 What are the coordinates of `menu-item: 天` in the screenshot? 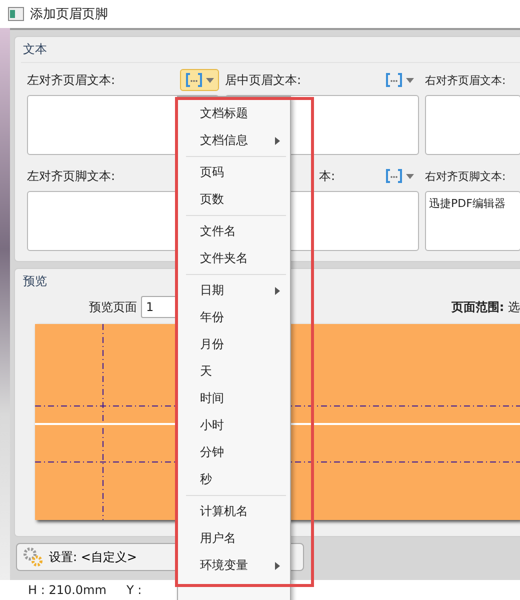 It's located at (234, 371).